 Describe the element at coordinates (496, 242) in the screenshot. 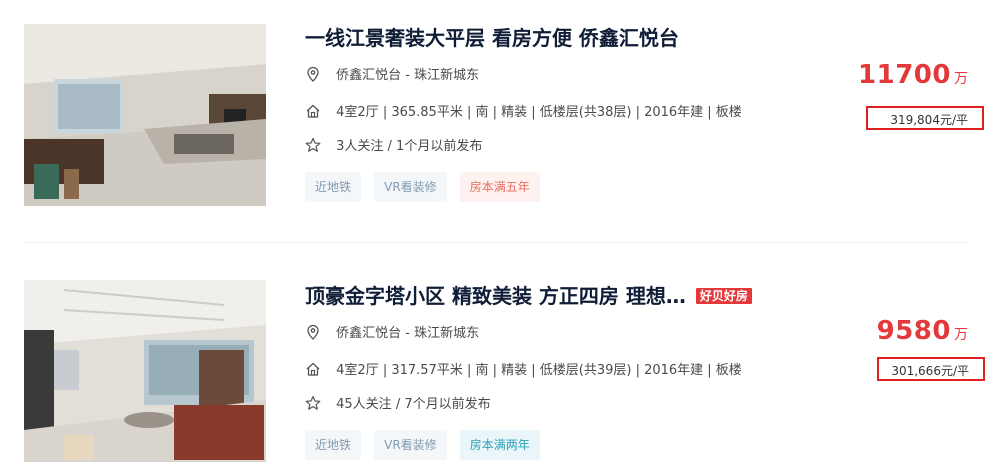

I see `listing-divider` at that location.